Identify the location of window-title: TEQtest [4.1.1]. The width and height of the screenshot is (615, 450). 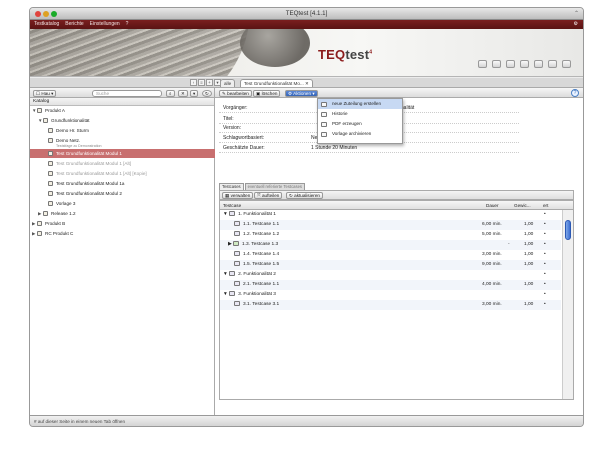
(306, 13).